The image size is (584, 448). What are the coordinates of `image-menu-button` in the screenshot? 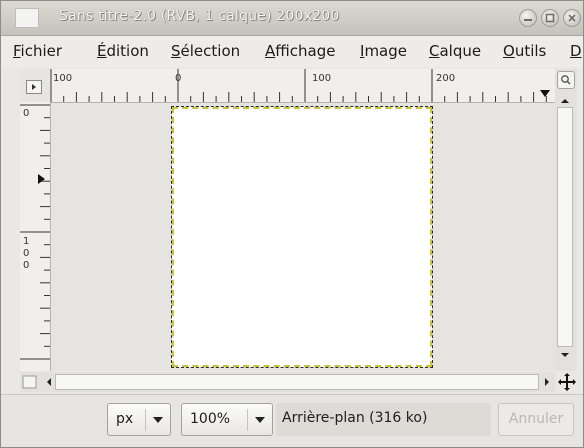 It's located at (35, 85).